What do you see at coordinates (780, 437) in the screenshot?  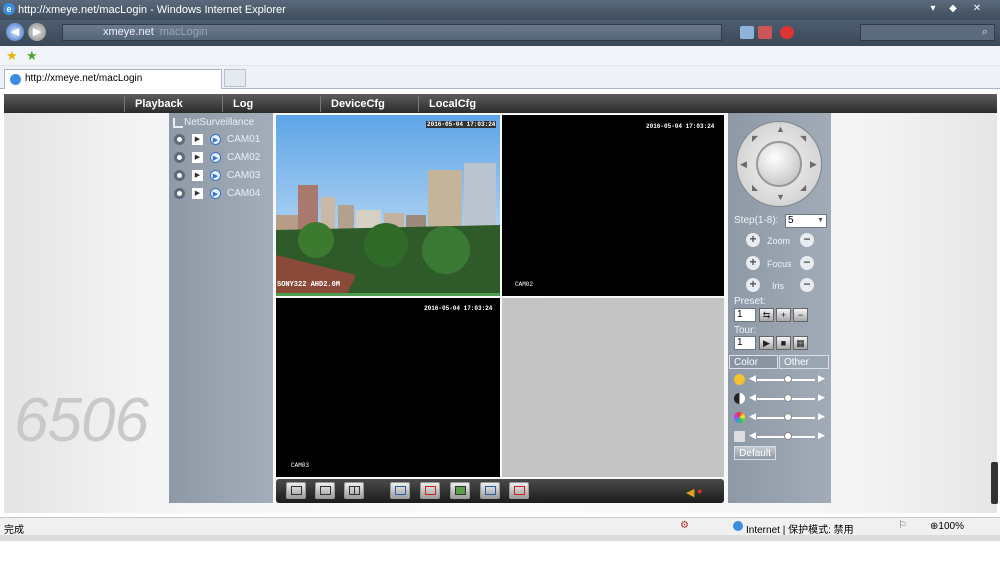 I see `hue-slider: ◀ ▶` at bounding box center [780, 437].